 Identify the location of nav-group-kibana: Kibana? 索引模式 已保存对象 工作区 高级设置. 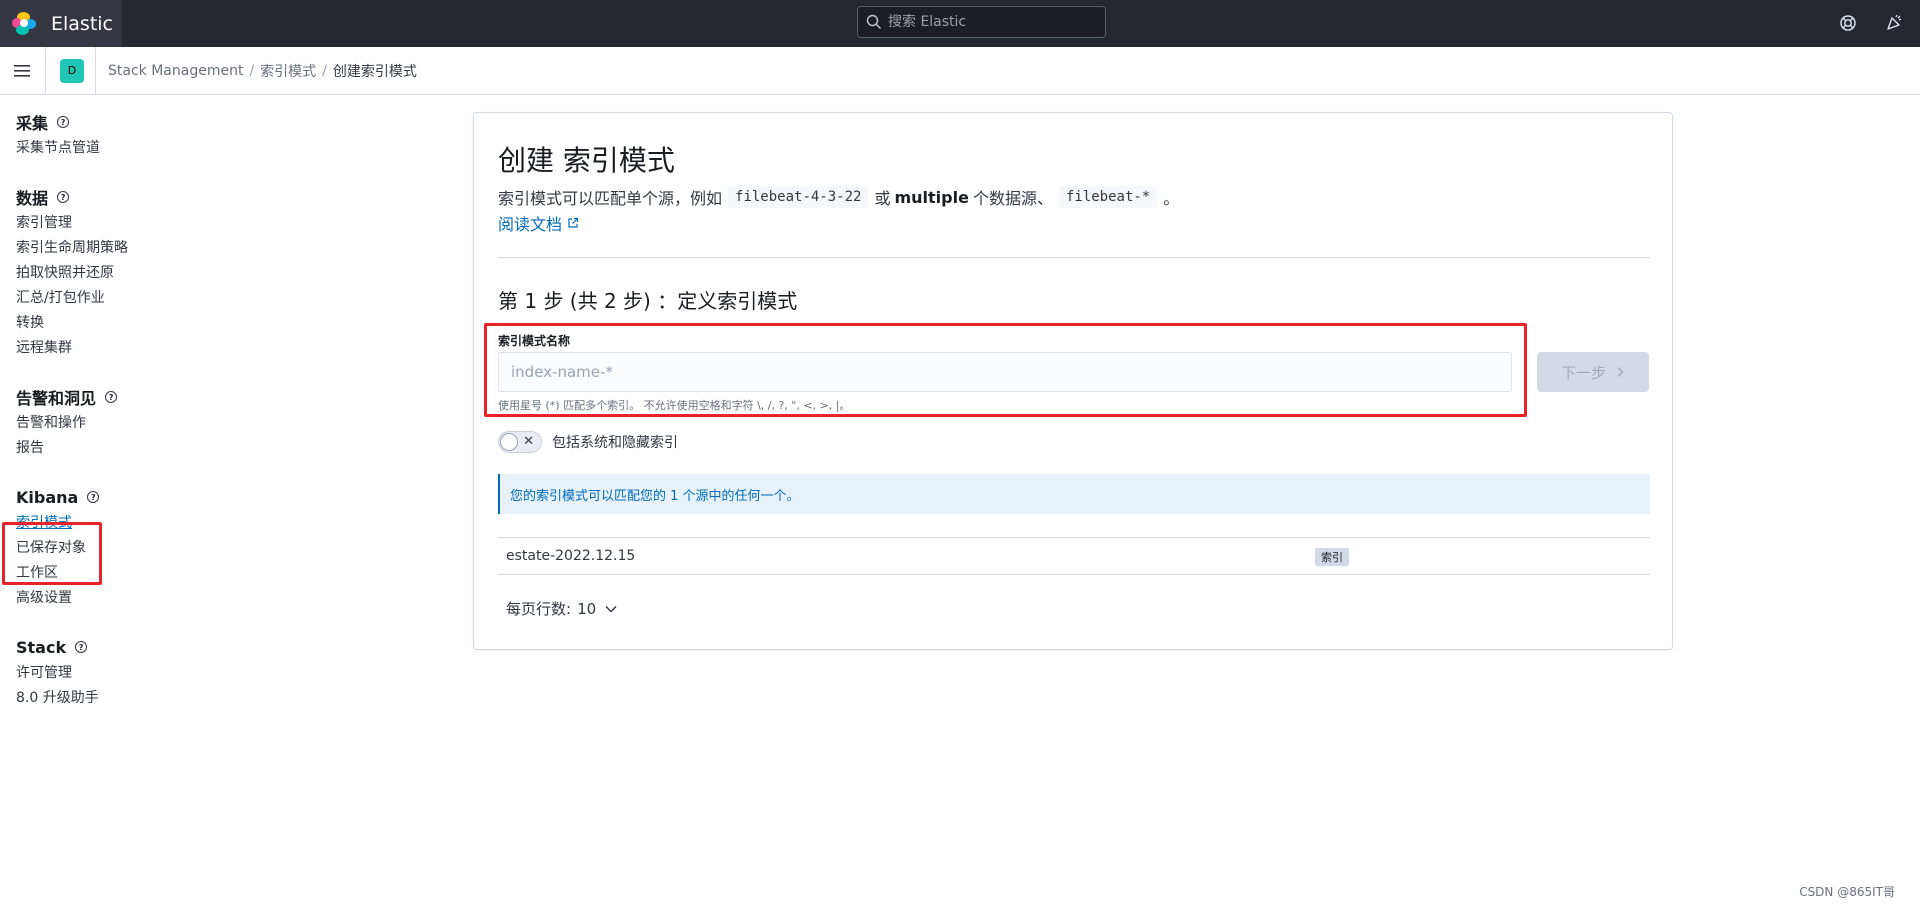
(100, 547).